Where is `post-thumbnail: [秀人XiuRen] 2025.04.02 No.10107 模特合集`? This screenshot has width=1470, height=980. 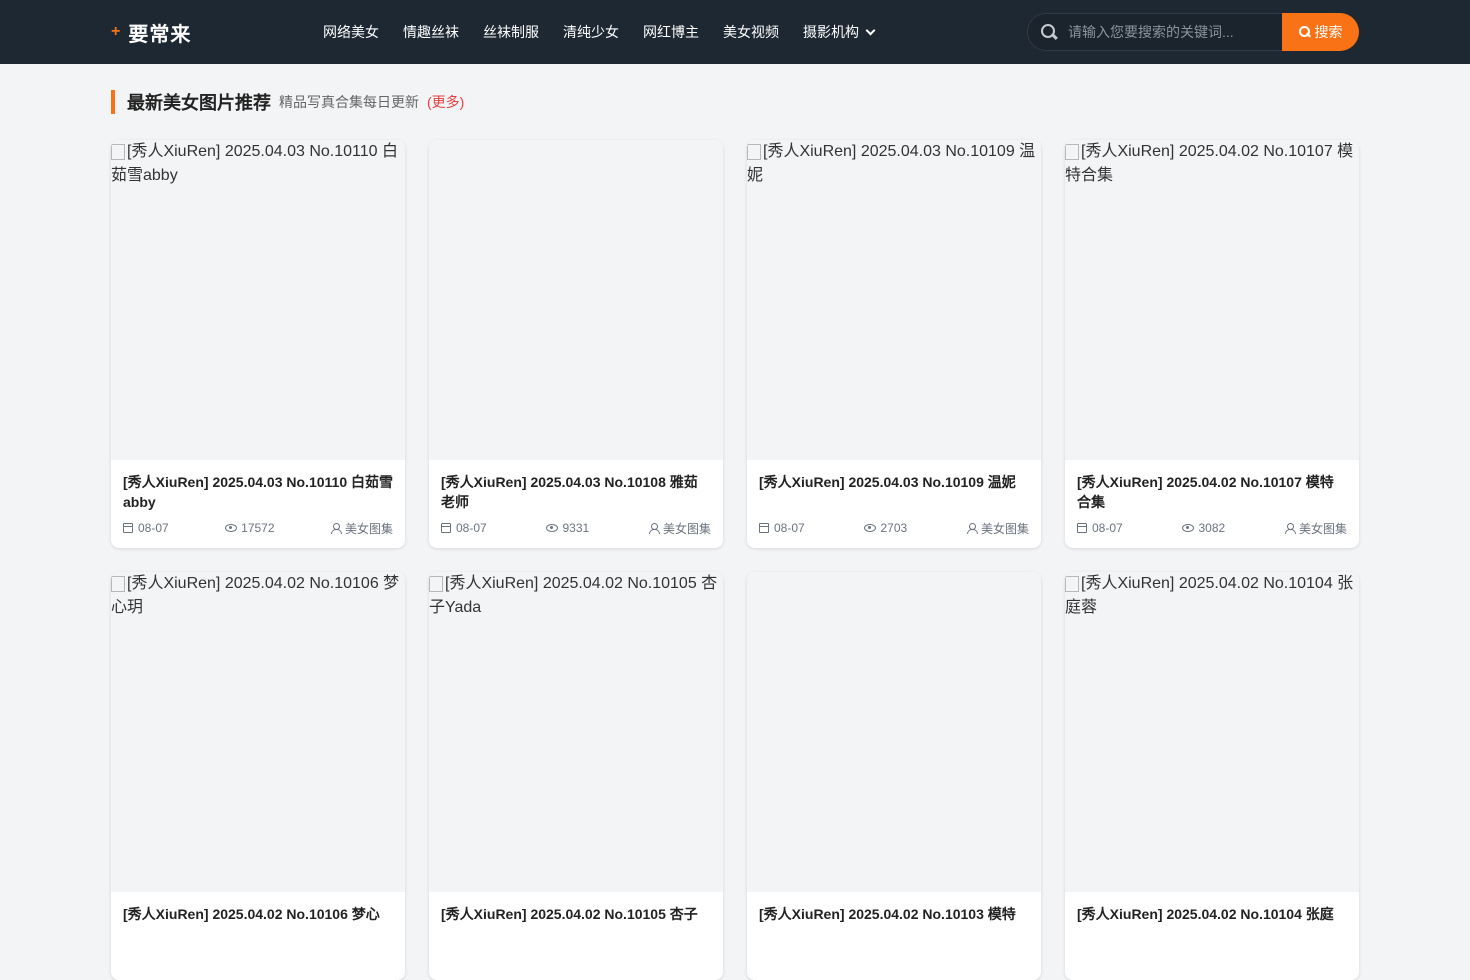
post-thumbnail: [秀人XiuRen] 2025.04.02 No.10107 模特合集 is located at coordinates (1212, 300).